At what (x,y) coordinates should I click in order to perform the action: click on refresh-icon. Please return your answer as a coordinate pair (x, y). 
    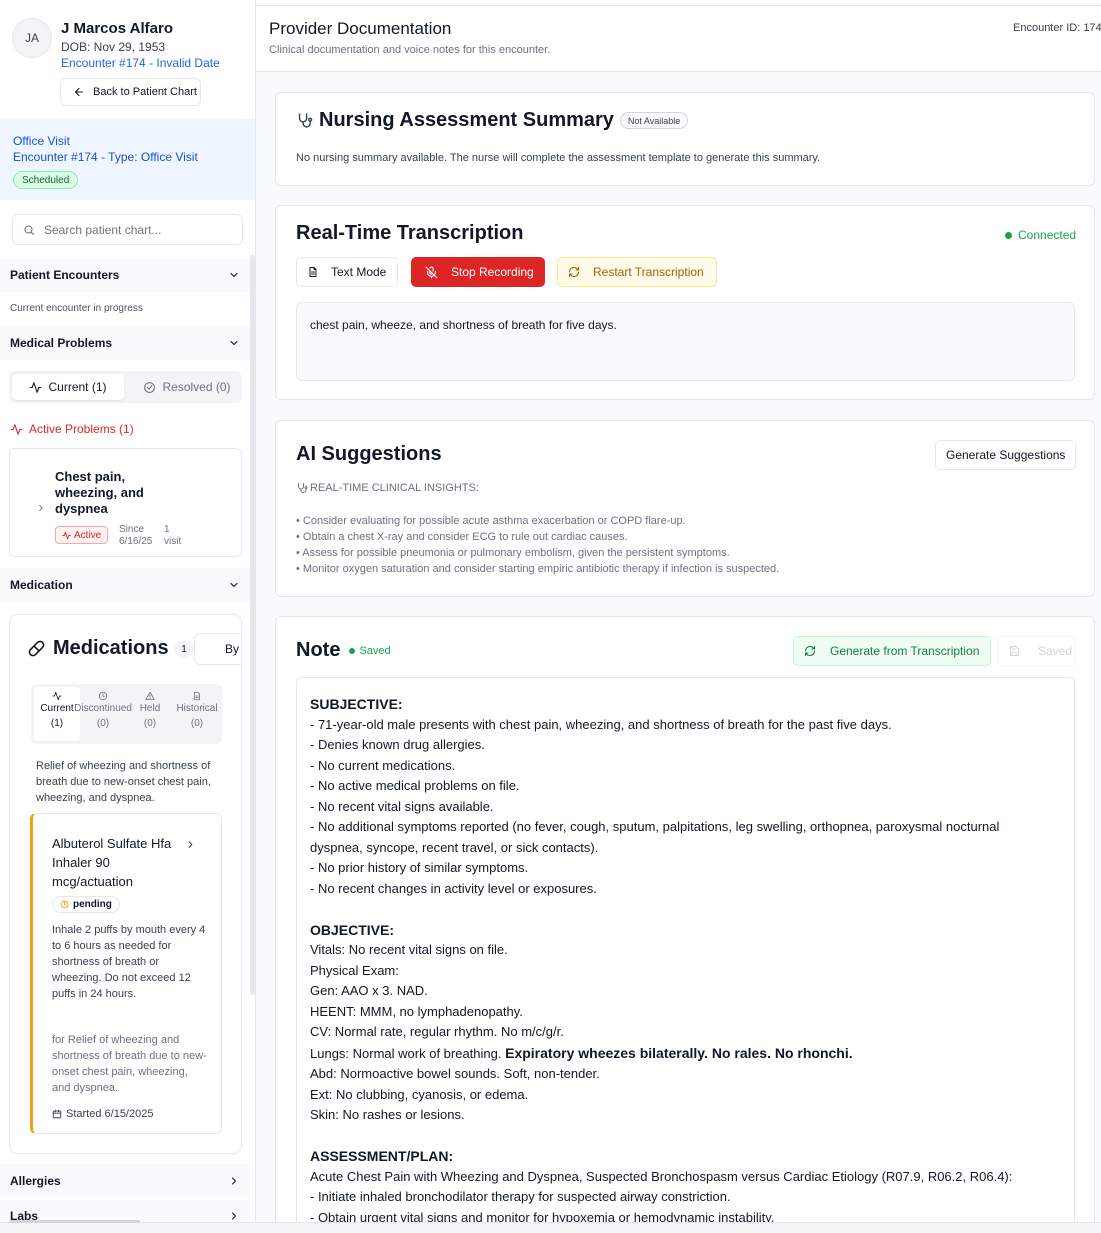
    Looking at the image, I should click on (574, 272).